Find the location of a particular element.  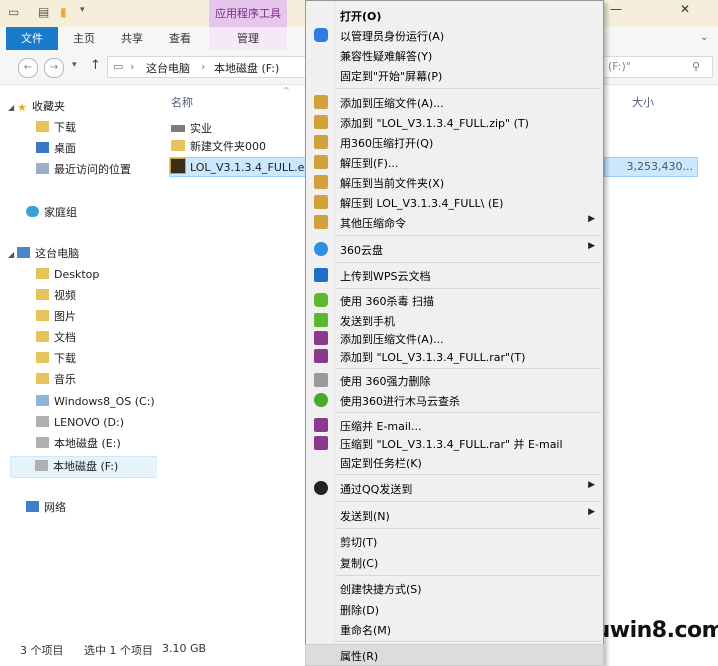

menu-item-extract-folder: 解压到 LOL_V3.1.3.4_FULL\ (E) is located at coordinates (454, 202).